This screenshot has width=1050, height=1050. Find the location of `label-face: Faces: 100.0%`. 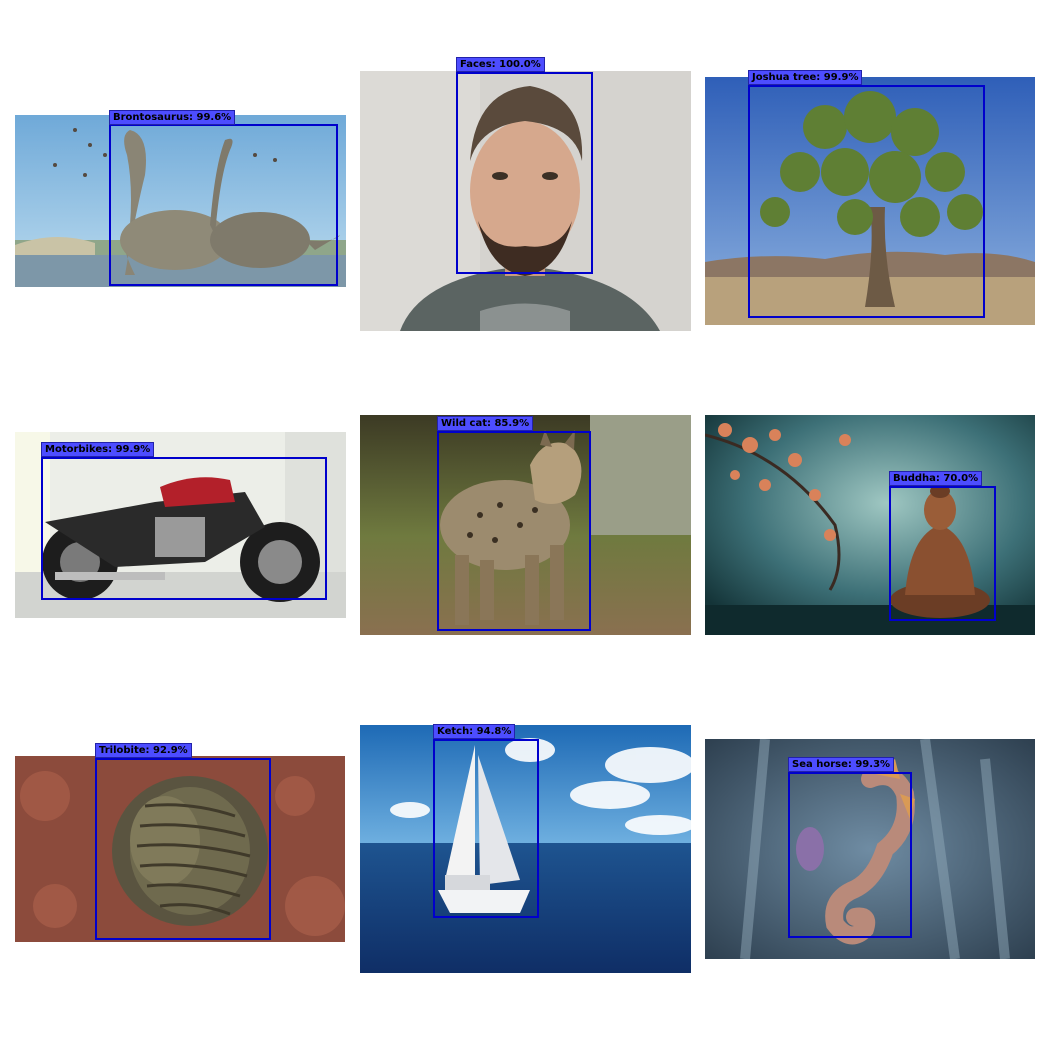

label-face: Faces: 100.0% is located at coordinates (500, 64).